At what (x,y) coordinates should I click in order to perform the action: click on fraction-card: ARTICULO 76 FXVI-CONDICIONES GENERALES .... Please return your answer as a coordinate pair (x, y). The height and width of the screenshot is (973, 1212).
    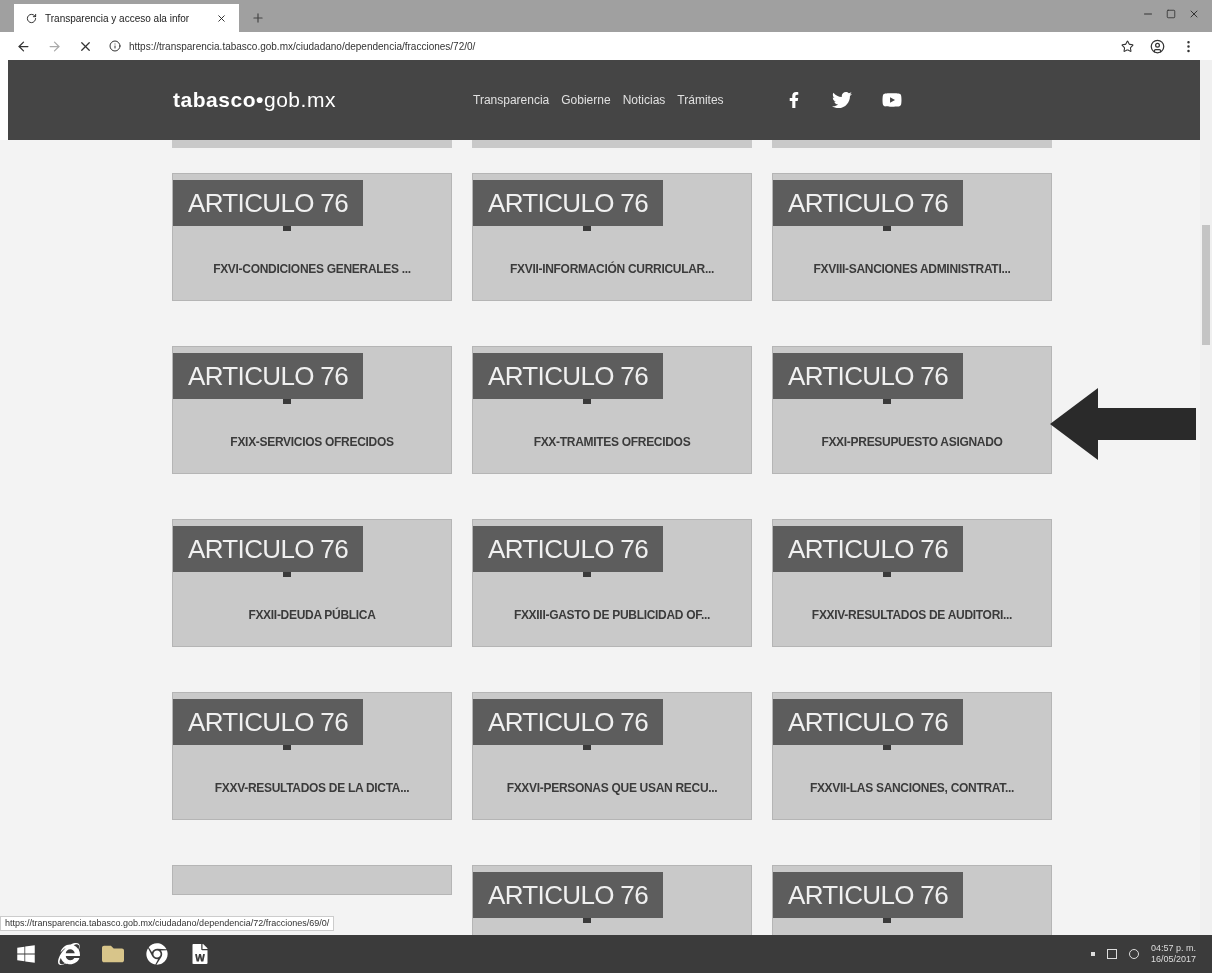
    Looking at the image, I should click on (312, 237).